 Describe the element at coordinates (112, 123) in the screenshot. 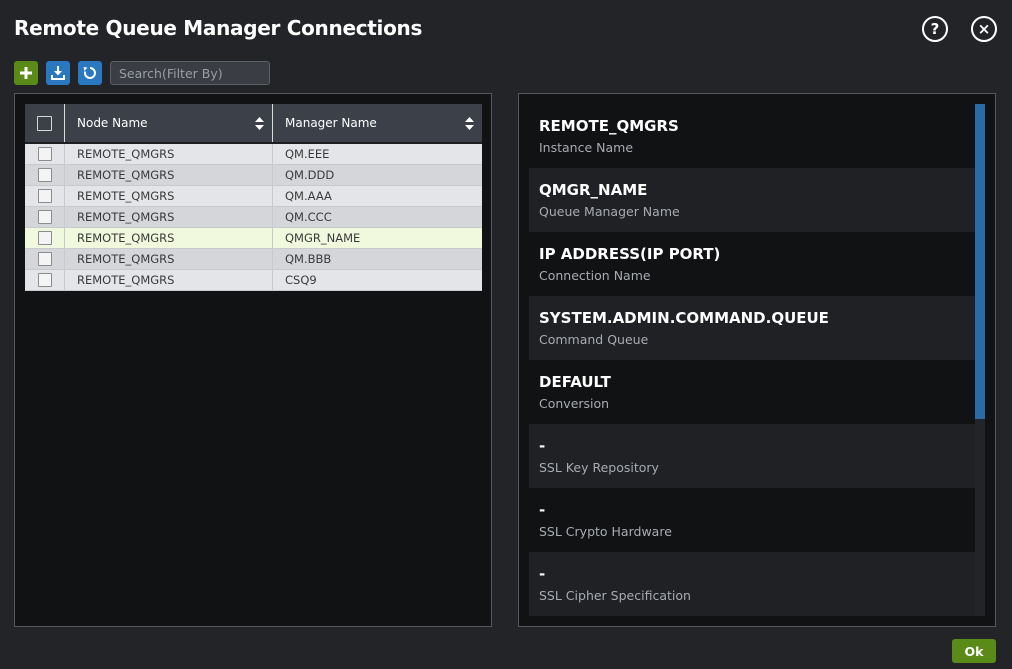

I see `column-header-label: Node Name` at that location.